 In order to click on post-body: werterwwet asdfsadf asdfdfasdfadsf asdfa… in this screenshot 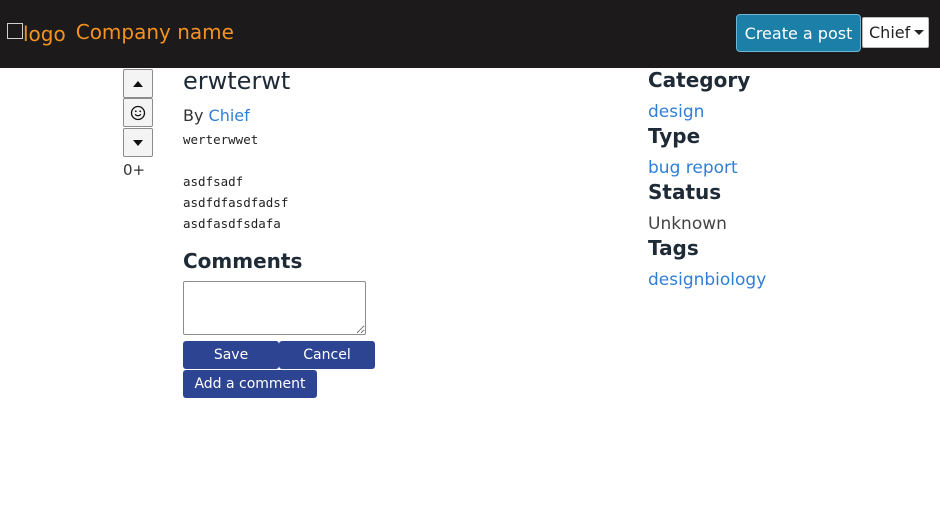, I will do `click(236, 181)`.